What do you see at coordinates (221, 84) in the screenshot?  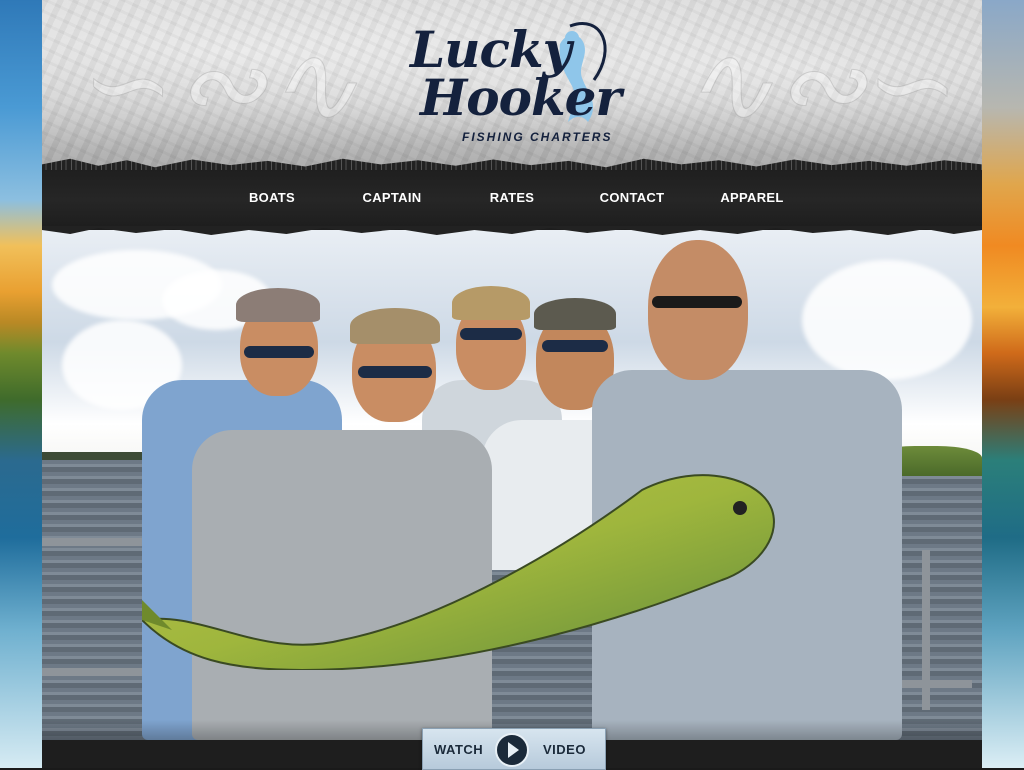 I see `header-watermark-left: ∽∾∿` at bounding box center [221, 84].